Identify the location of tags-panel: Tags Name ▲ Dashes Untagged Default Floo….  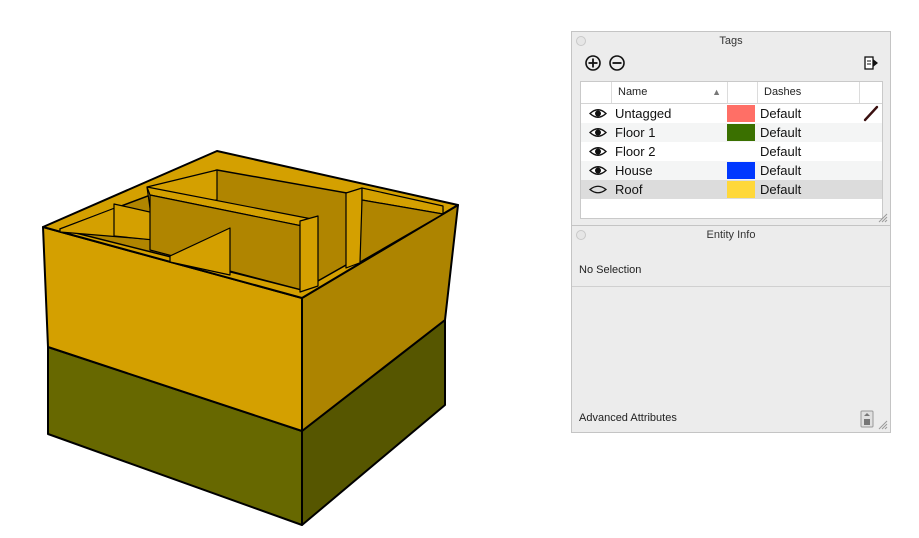
(731, 128).